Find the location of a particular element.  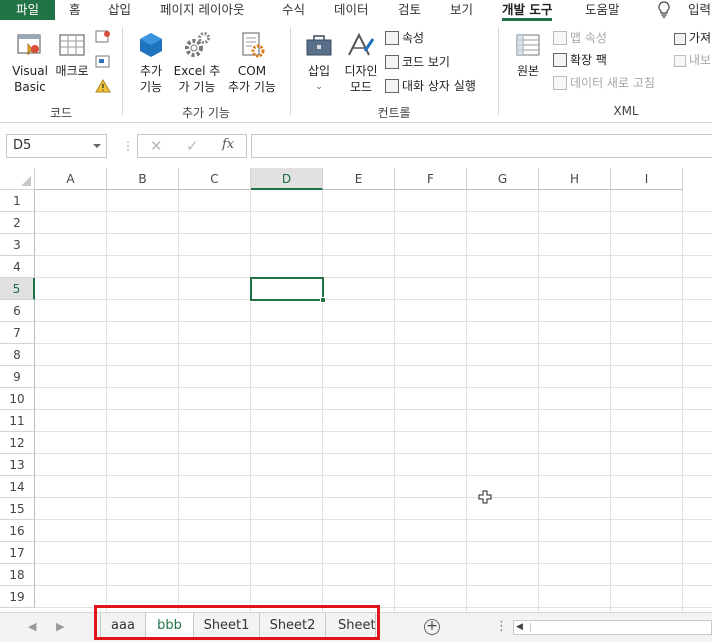

row-header-7: 7 is located at coordinates (17, 333).